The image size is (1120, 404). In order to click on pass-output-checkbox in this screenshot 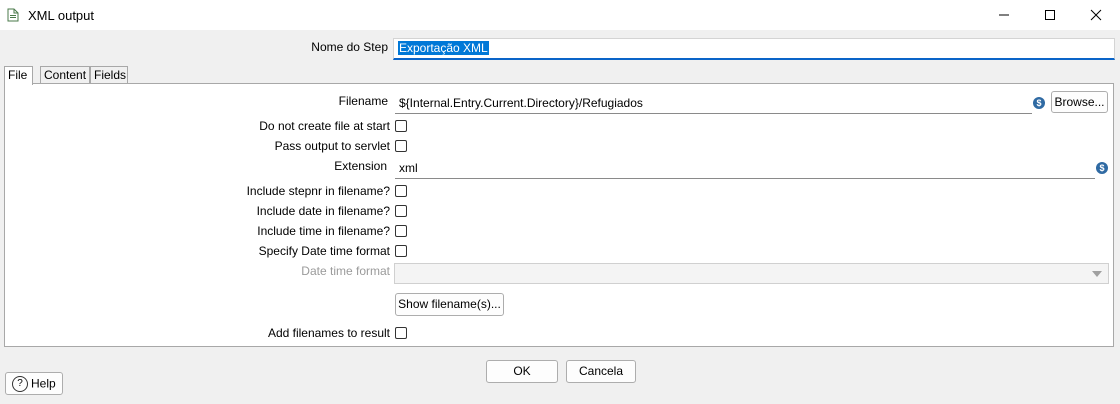, I will do `click(401, 146)`.